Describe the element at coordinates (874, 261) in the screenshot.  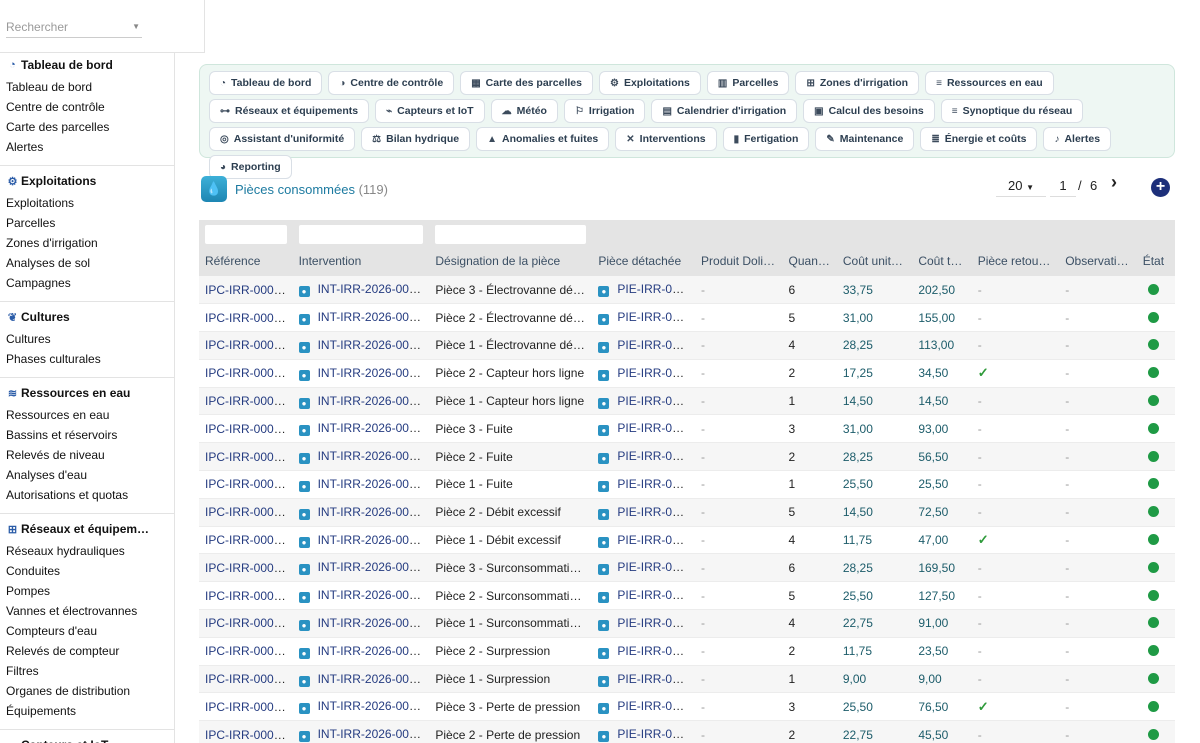
I see `column-header: Coût unitaire` at that location.